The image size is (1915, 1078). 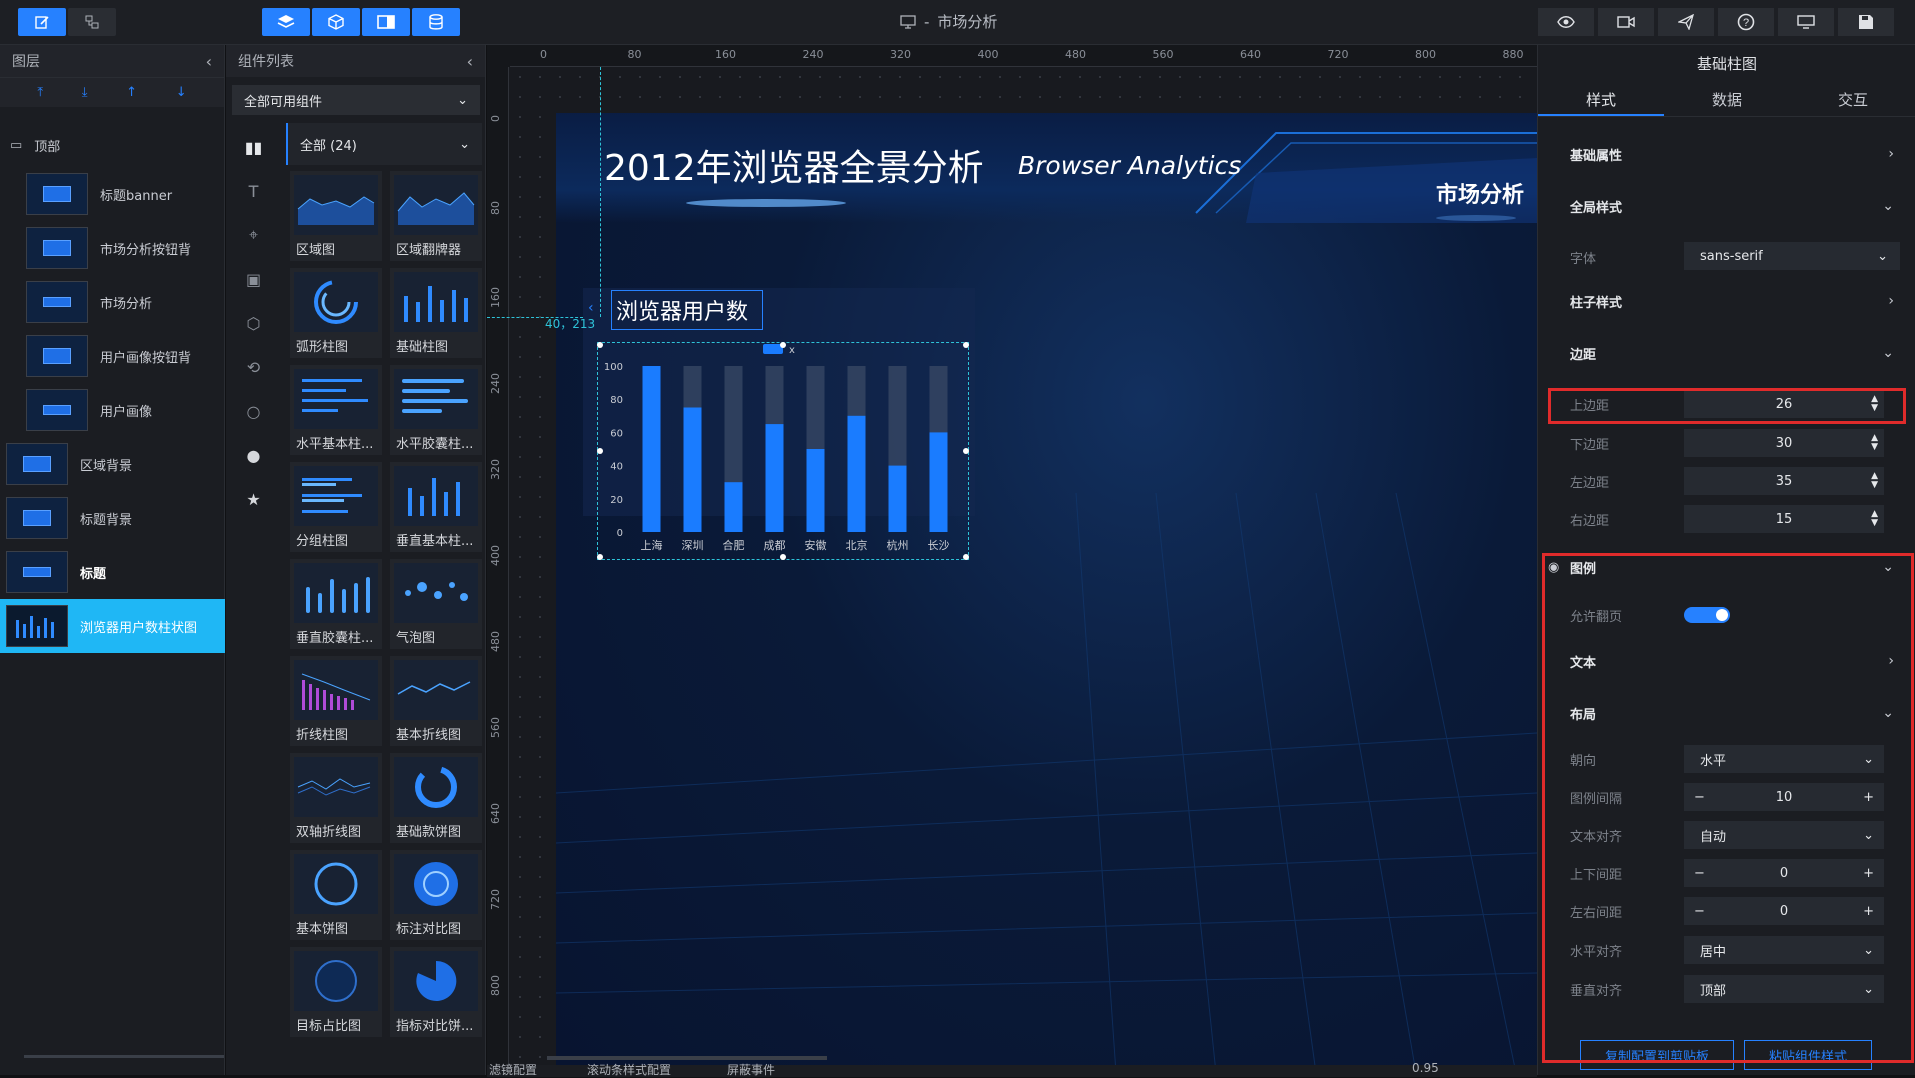 I want to click on scroll-config-label: 滚动条样式配置, so click(x=629, y=1069).